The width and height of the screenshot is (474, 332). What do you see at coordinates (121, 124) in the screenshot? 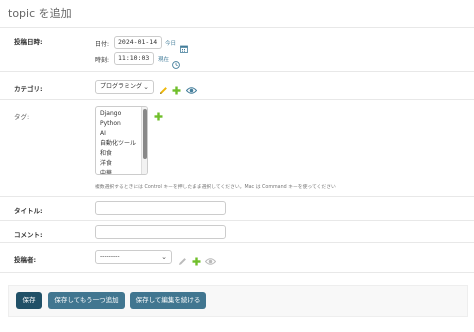
I see `tag-option: Python` at bounding box center [121, 124].